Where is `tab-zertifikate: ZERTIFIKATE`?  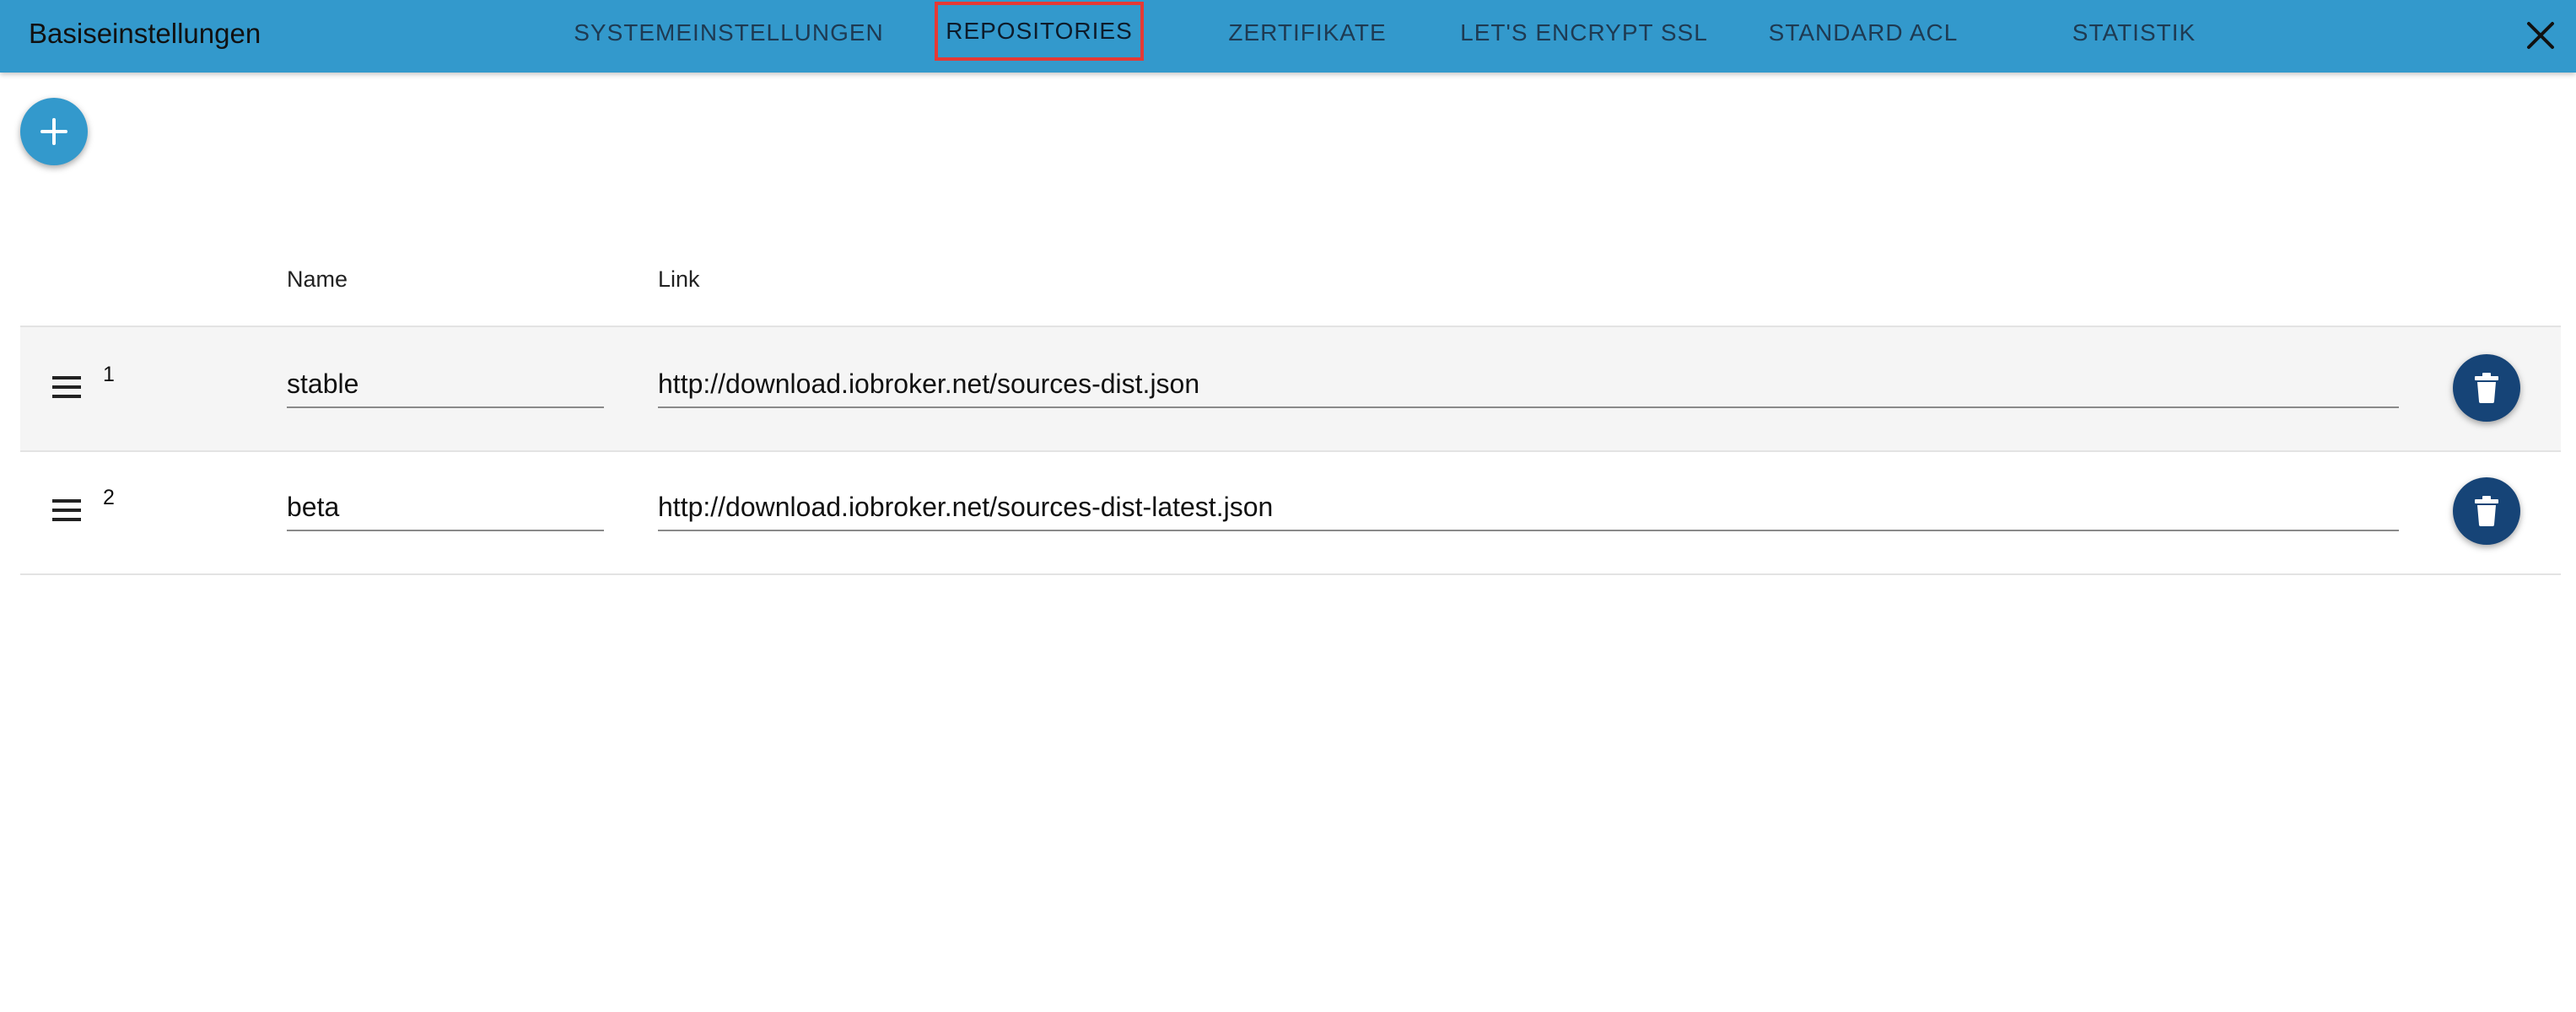 tab-zertifikate: ZERTIFIKATE is located at coordinates (1307, 33).